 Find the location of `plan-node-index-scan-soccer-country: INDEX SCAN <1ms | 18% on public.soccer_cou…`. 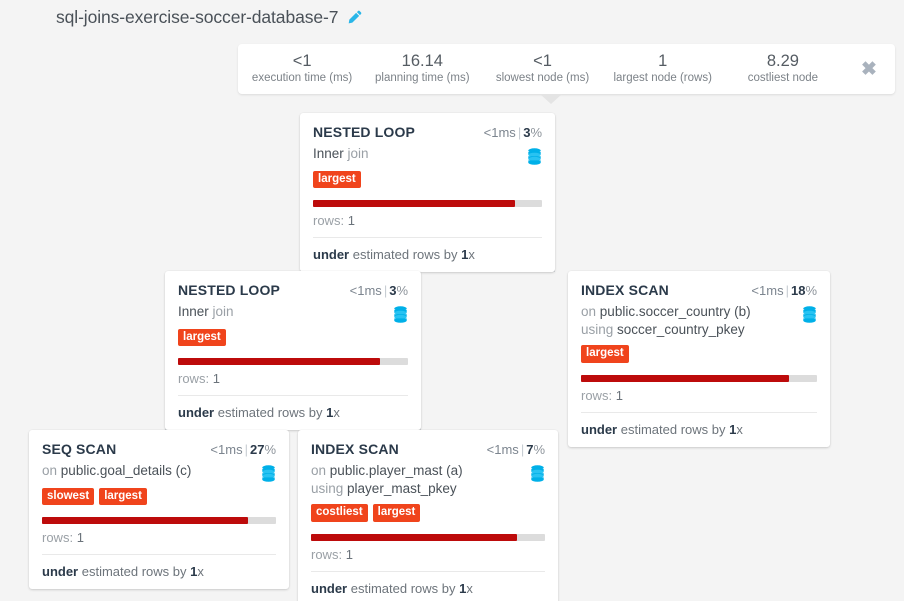

plan-node-index-scan-soccer-country: INDEX SCAN <1ms | 18% on public.soccer_cou… is located at coordinates (699, 359).